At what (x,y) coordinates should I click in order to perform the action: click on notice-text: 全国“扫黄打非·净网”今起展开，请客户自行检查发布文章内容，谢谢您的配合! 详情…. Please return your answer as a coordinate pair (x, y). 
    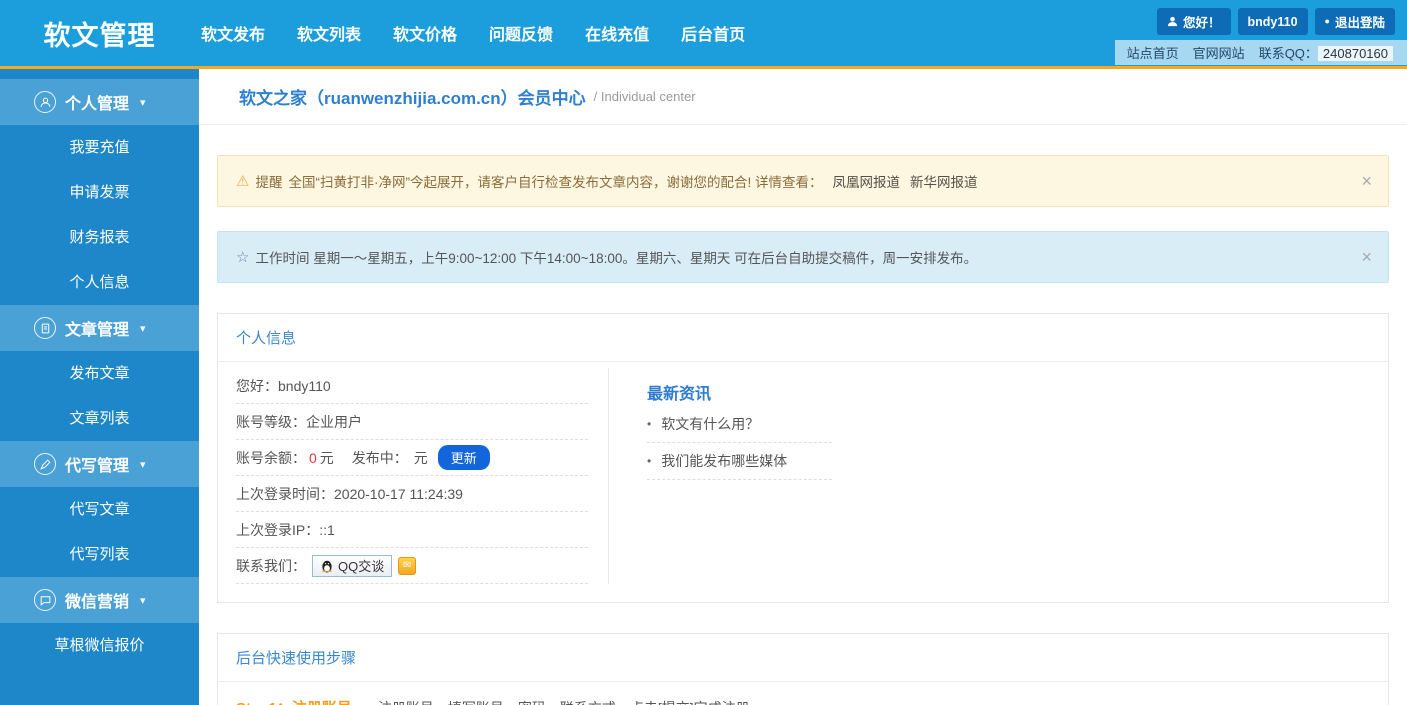
    Looking at the image, I should click on (555, 182).